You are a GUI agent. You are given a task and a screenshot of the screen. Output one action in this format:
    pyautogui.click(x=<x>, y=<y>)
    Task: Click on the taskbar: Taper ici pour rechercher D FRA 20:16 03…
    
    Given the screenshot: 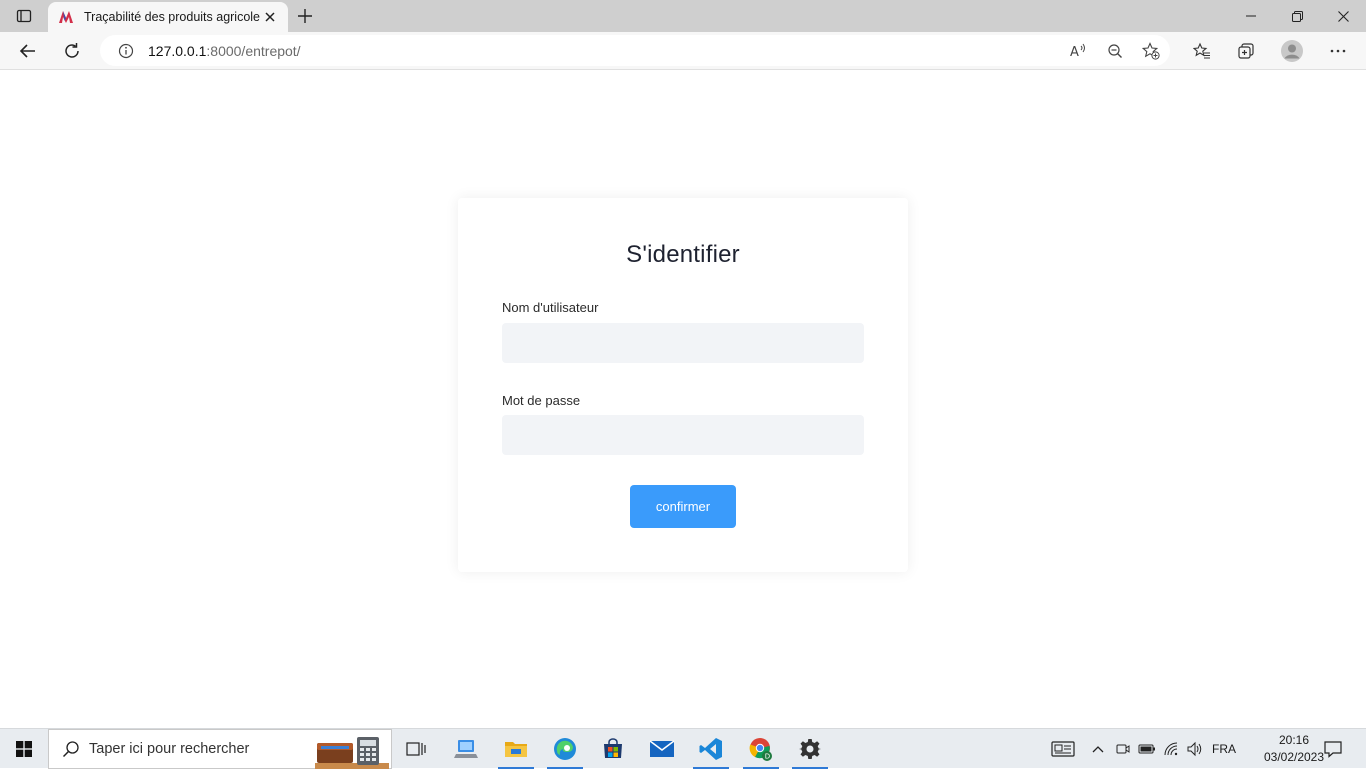 What is the action you would take?
    pyautogui.click(x=683, y=748)
    